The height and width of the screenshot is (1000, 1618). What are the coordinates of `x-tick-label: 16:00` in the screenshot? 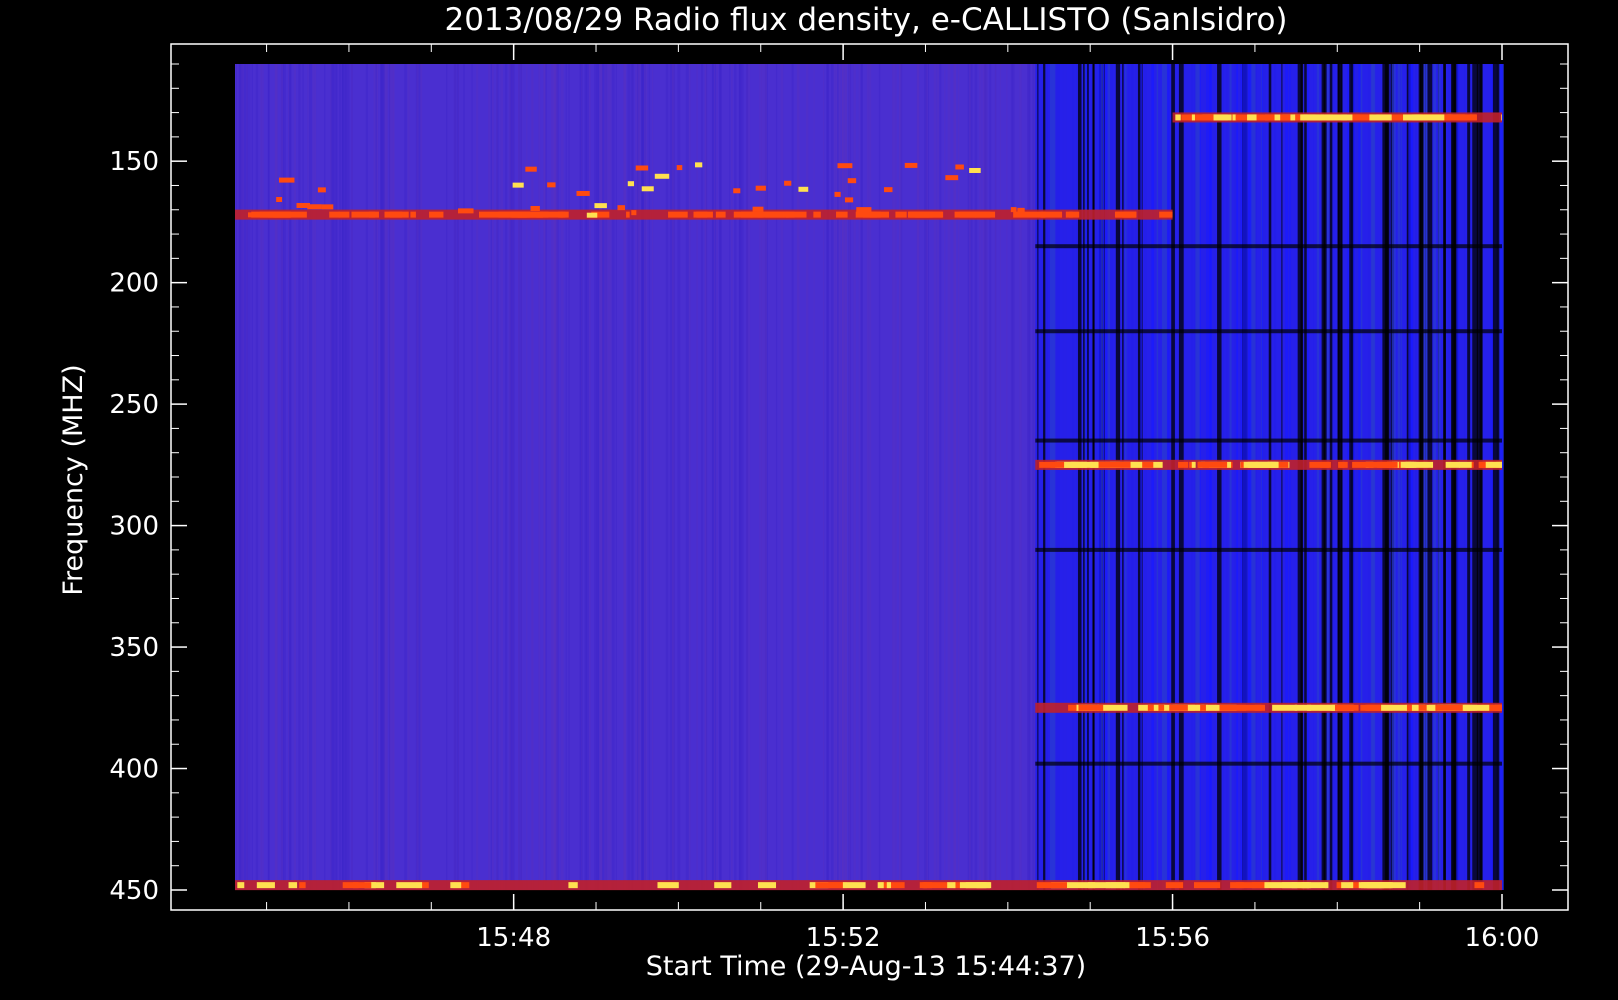 It's located at (1502, 938).